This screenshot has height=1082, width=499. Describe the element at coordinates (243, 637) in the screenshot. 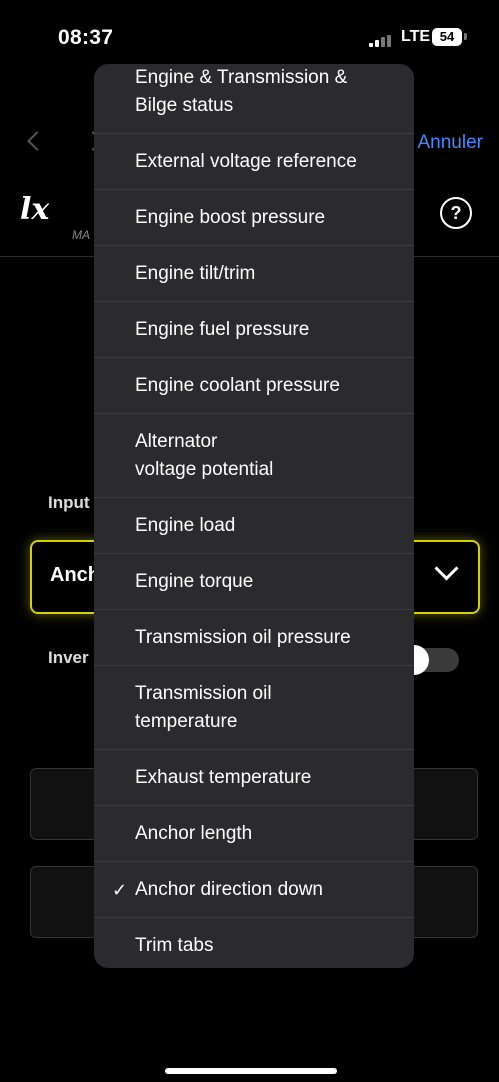

I see `menu-item-label: Transmission oil pressure` at that location.